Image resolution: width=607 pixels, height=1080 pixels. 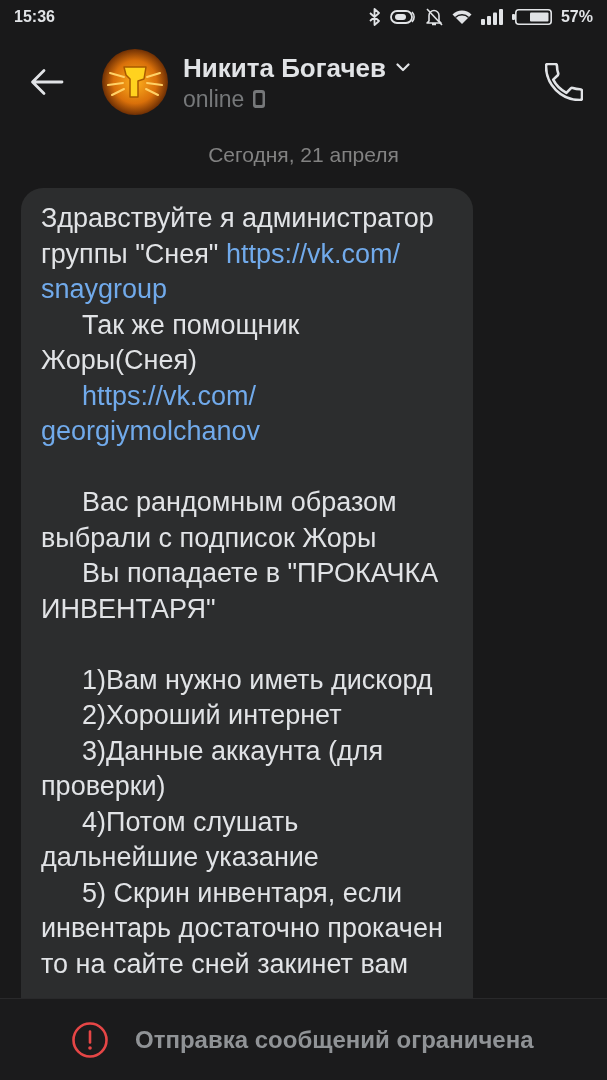 What do you see at coordinates (242, 928) in the screenshot?
I see `message-text: 5) Скрин инвентаря, если инвентарь достаточно прокачен то на сайте сней закинет вам` at bounding box center [242, 928].